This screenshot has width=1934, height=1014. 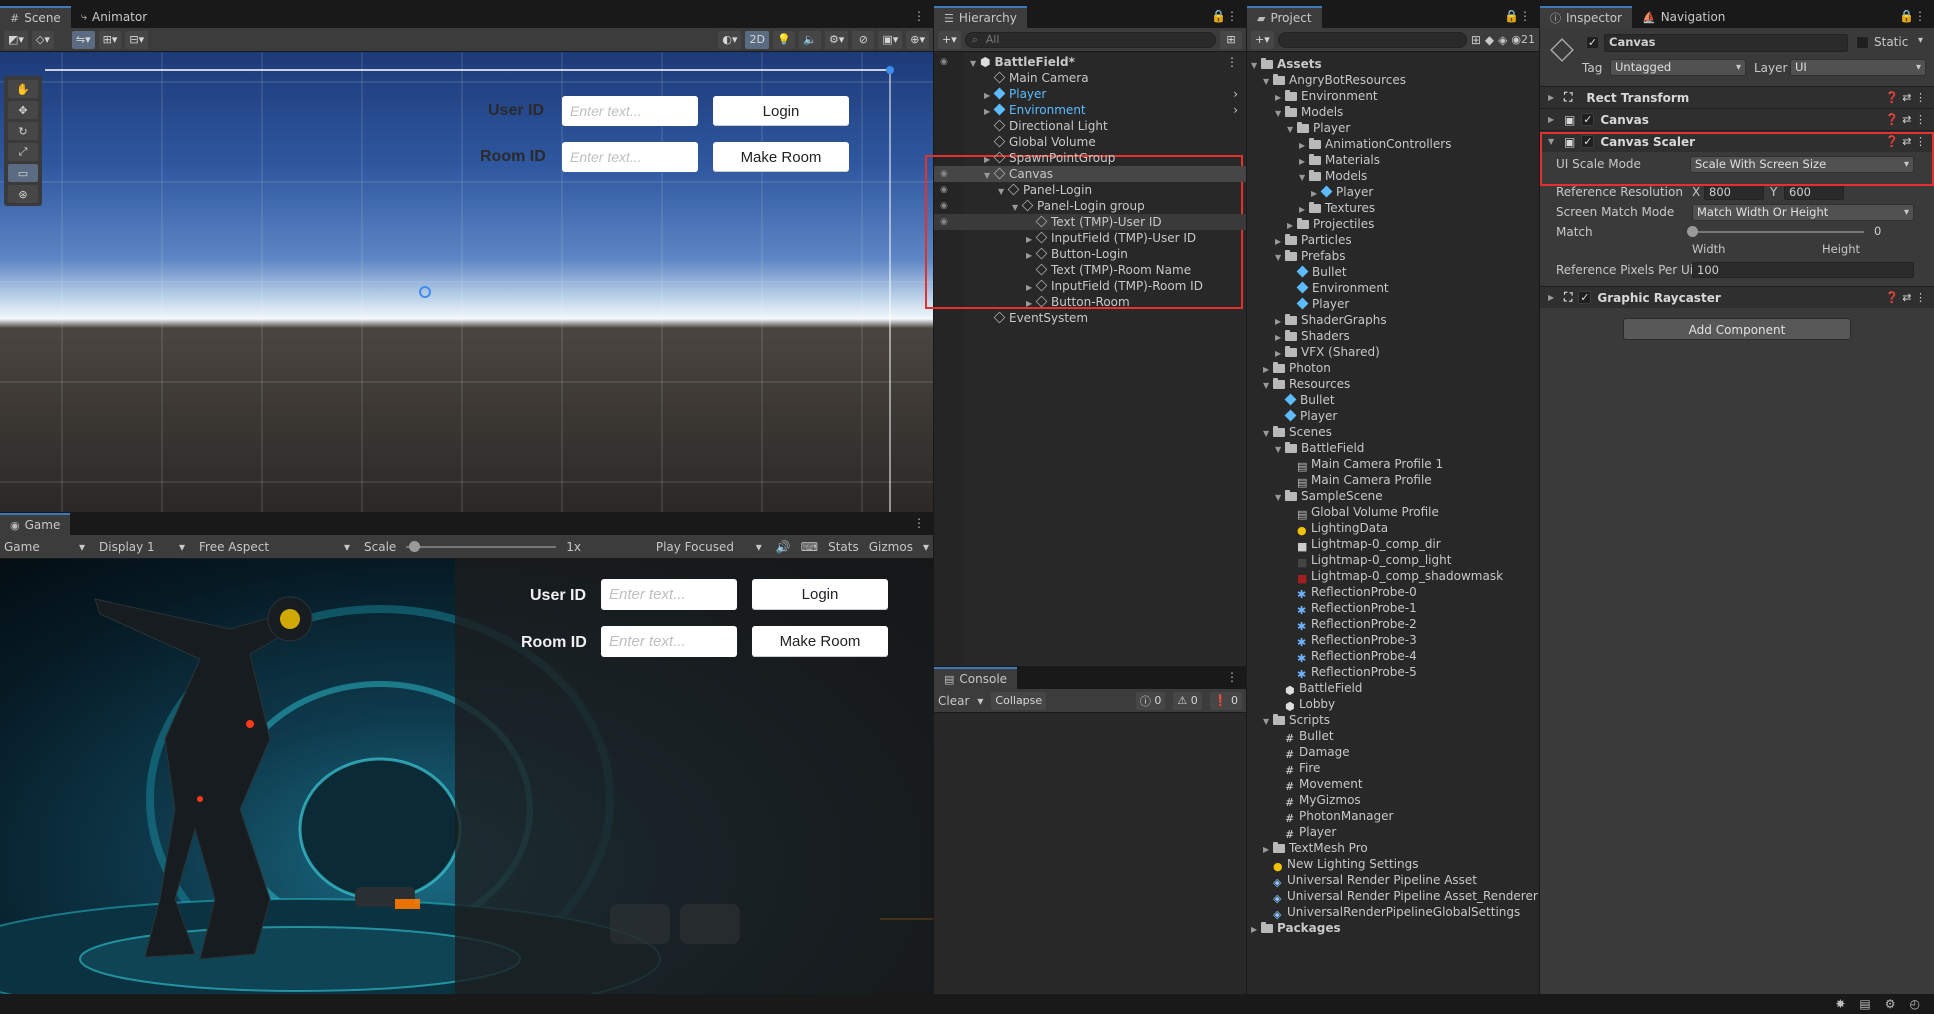 What do you see at coordinates (1814, 192) in the screenshot?
I see `ref-res-y-field: 600` at bounding box center [1814, 192].